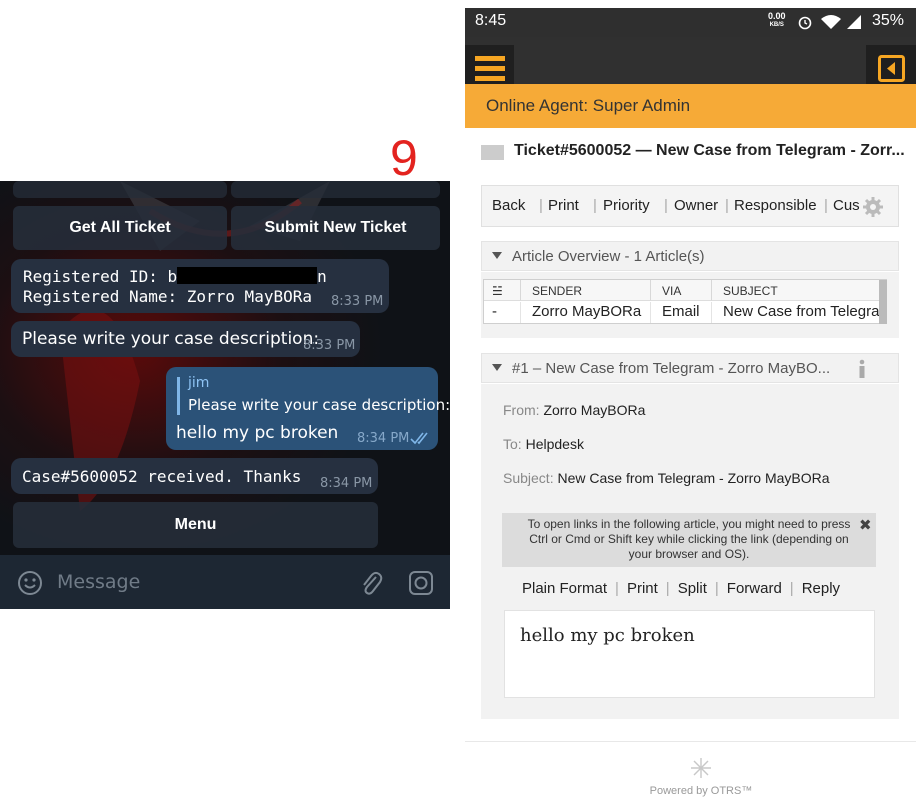 Image resolution: width=921 pixels, height=800 pixels. I want to click on wifi-icon, so click(831, 22).